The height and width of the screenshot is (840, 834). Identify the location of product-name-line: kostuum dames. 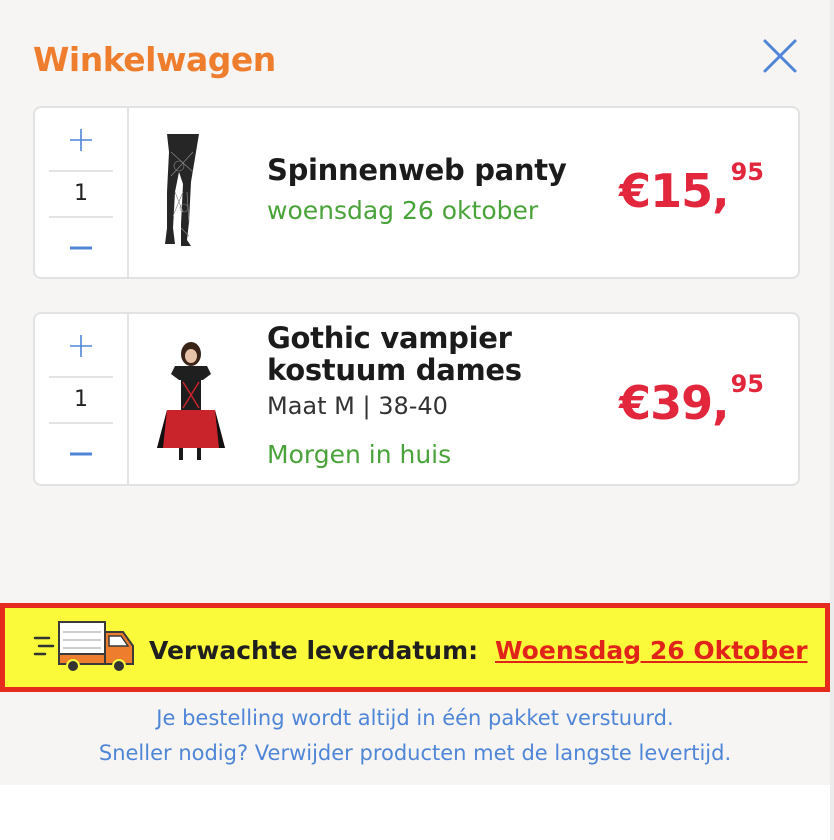
(394, 370).